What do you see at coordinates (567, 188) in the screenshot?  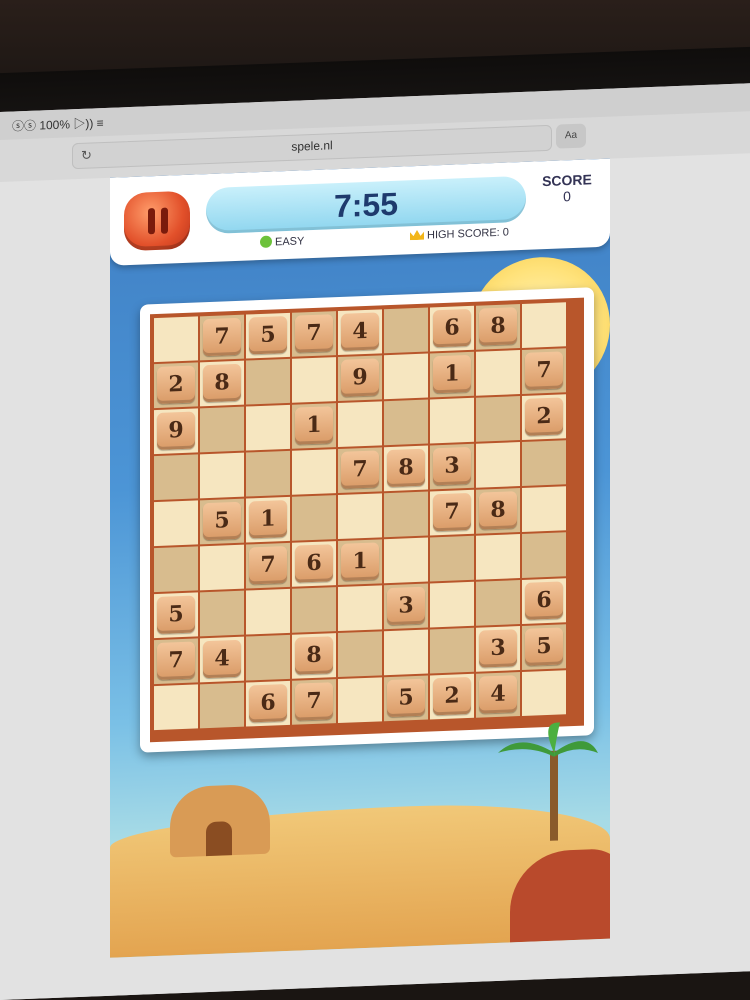 I see `score-block: SCORE 0` at bounding box center [567, 188].